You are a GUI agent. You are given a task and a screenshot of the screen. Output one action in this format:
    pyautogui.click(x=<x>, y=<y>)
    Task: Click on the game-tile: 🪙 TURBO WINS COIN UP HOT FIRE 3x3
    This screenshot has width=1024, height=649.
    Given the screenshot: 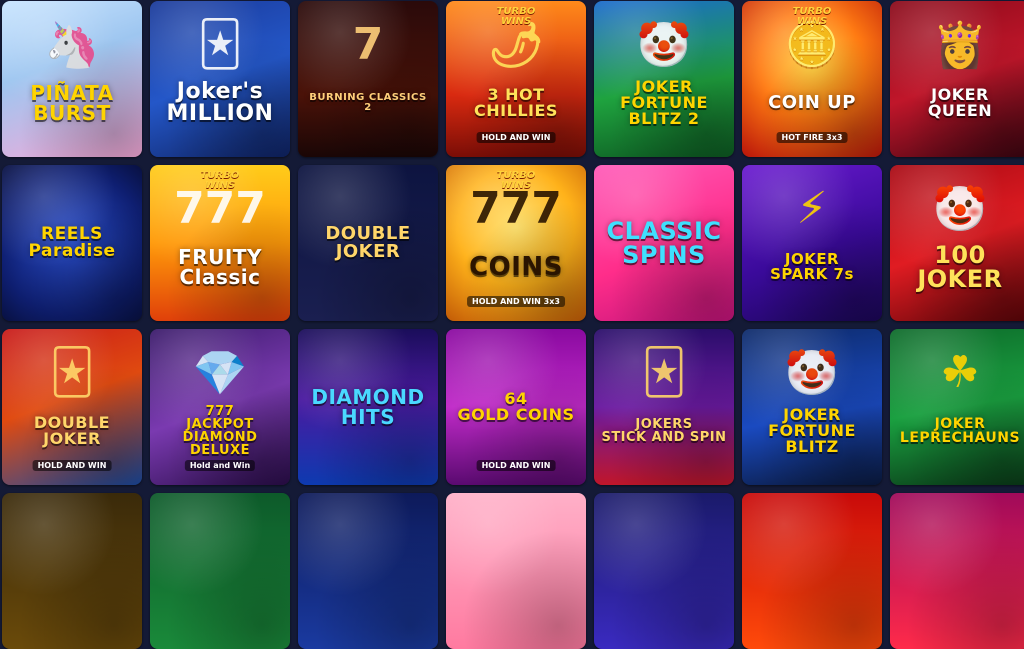 What is the action you would take?
    pyautogui.click(x=812, y=79)
    